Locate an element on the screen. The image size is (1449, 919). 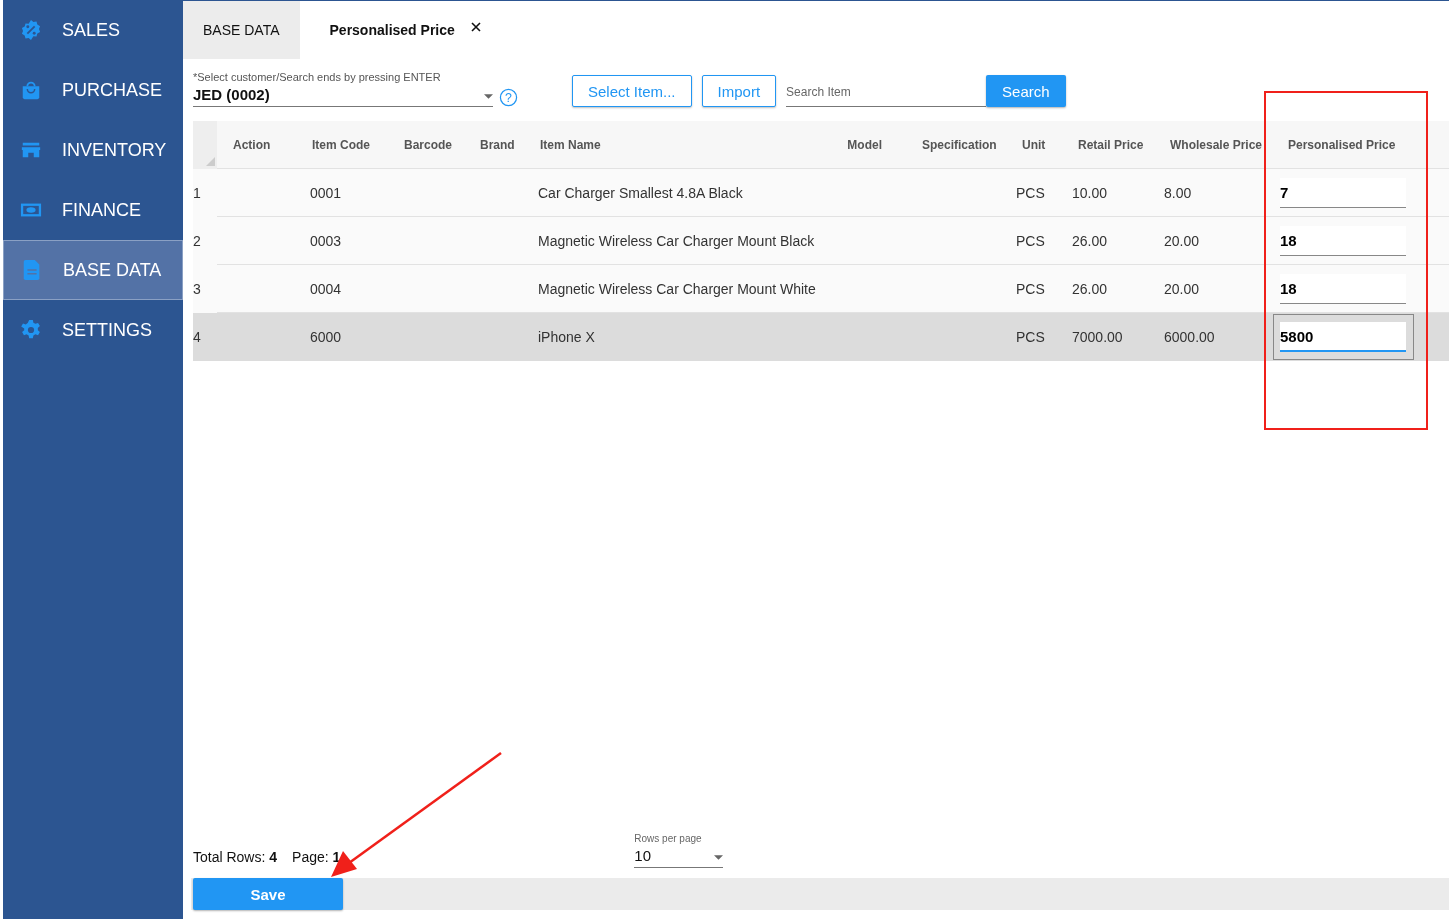
field-value: JED (0002) is located at coordinates (231, 94).